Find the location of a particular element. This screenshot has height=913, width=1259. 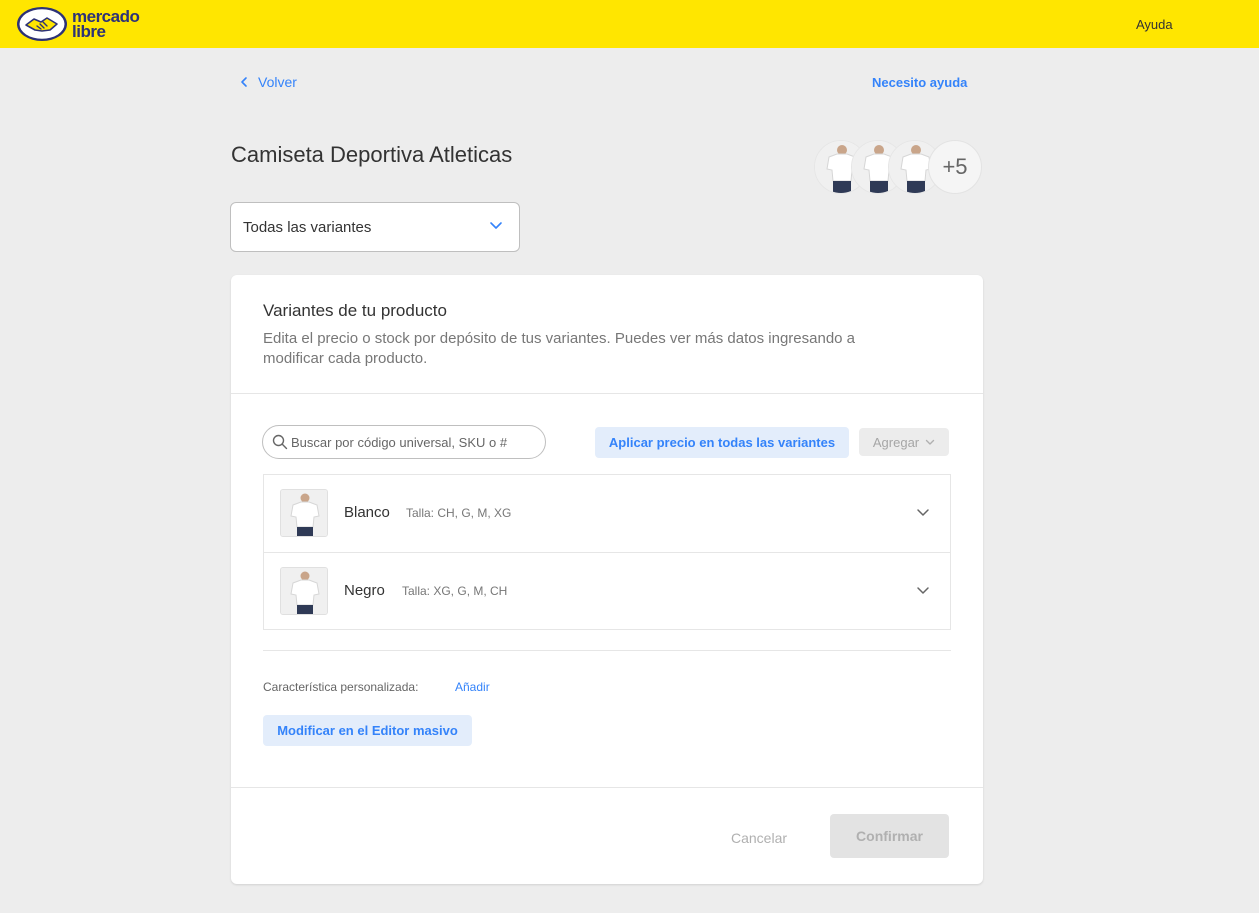

add-dropdown-button: Agregar is located at coordinates (904, 442).